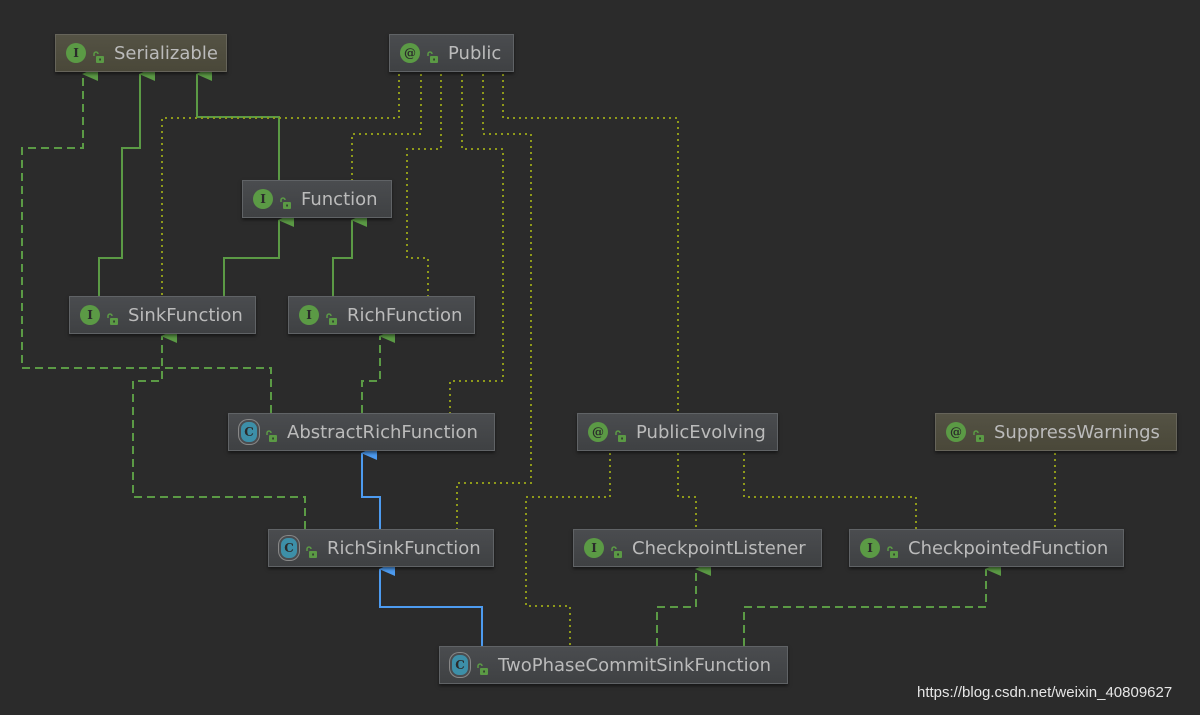 The width and height of the screenshot is (1200, 715). I want to click on node-cl: I CheckpointListener, so click(697, 548).